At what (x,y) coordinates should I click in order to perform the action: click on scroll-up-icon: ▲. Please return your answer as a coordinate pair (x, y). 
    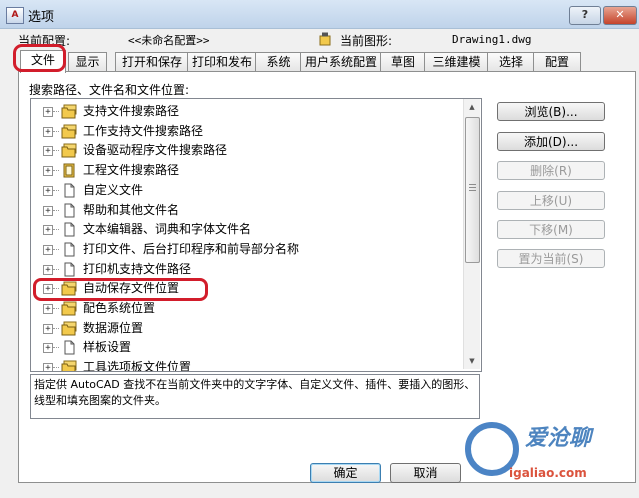
    Looking at the image, I should click on (472, 107).